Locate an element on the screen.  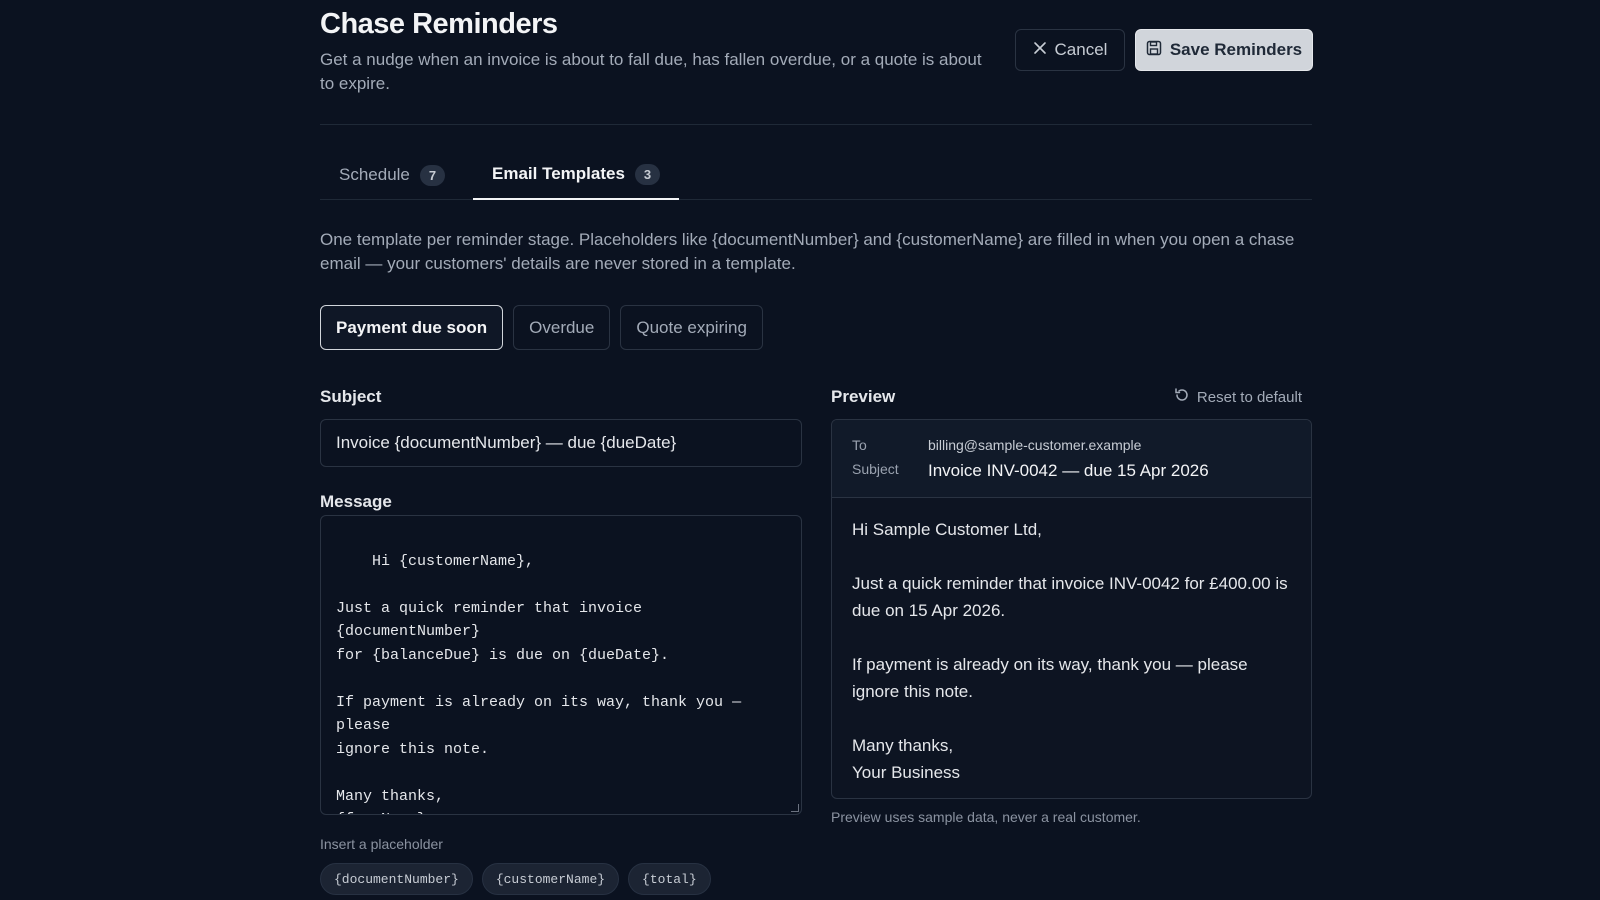
save-button-label: Save Reminders is located at coordinates (1236, 49).